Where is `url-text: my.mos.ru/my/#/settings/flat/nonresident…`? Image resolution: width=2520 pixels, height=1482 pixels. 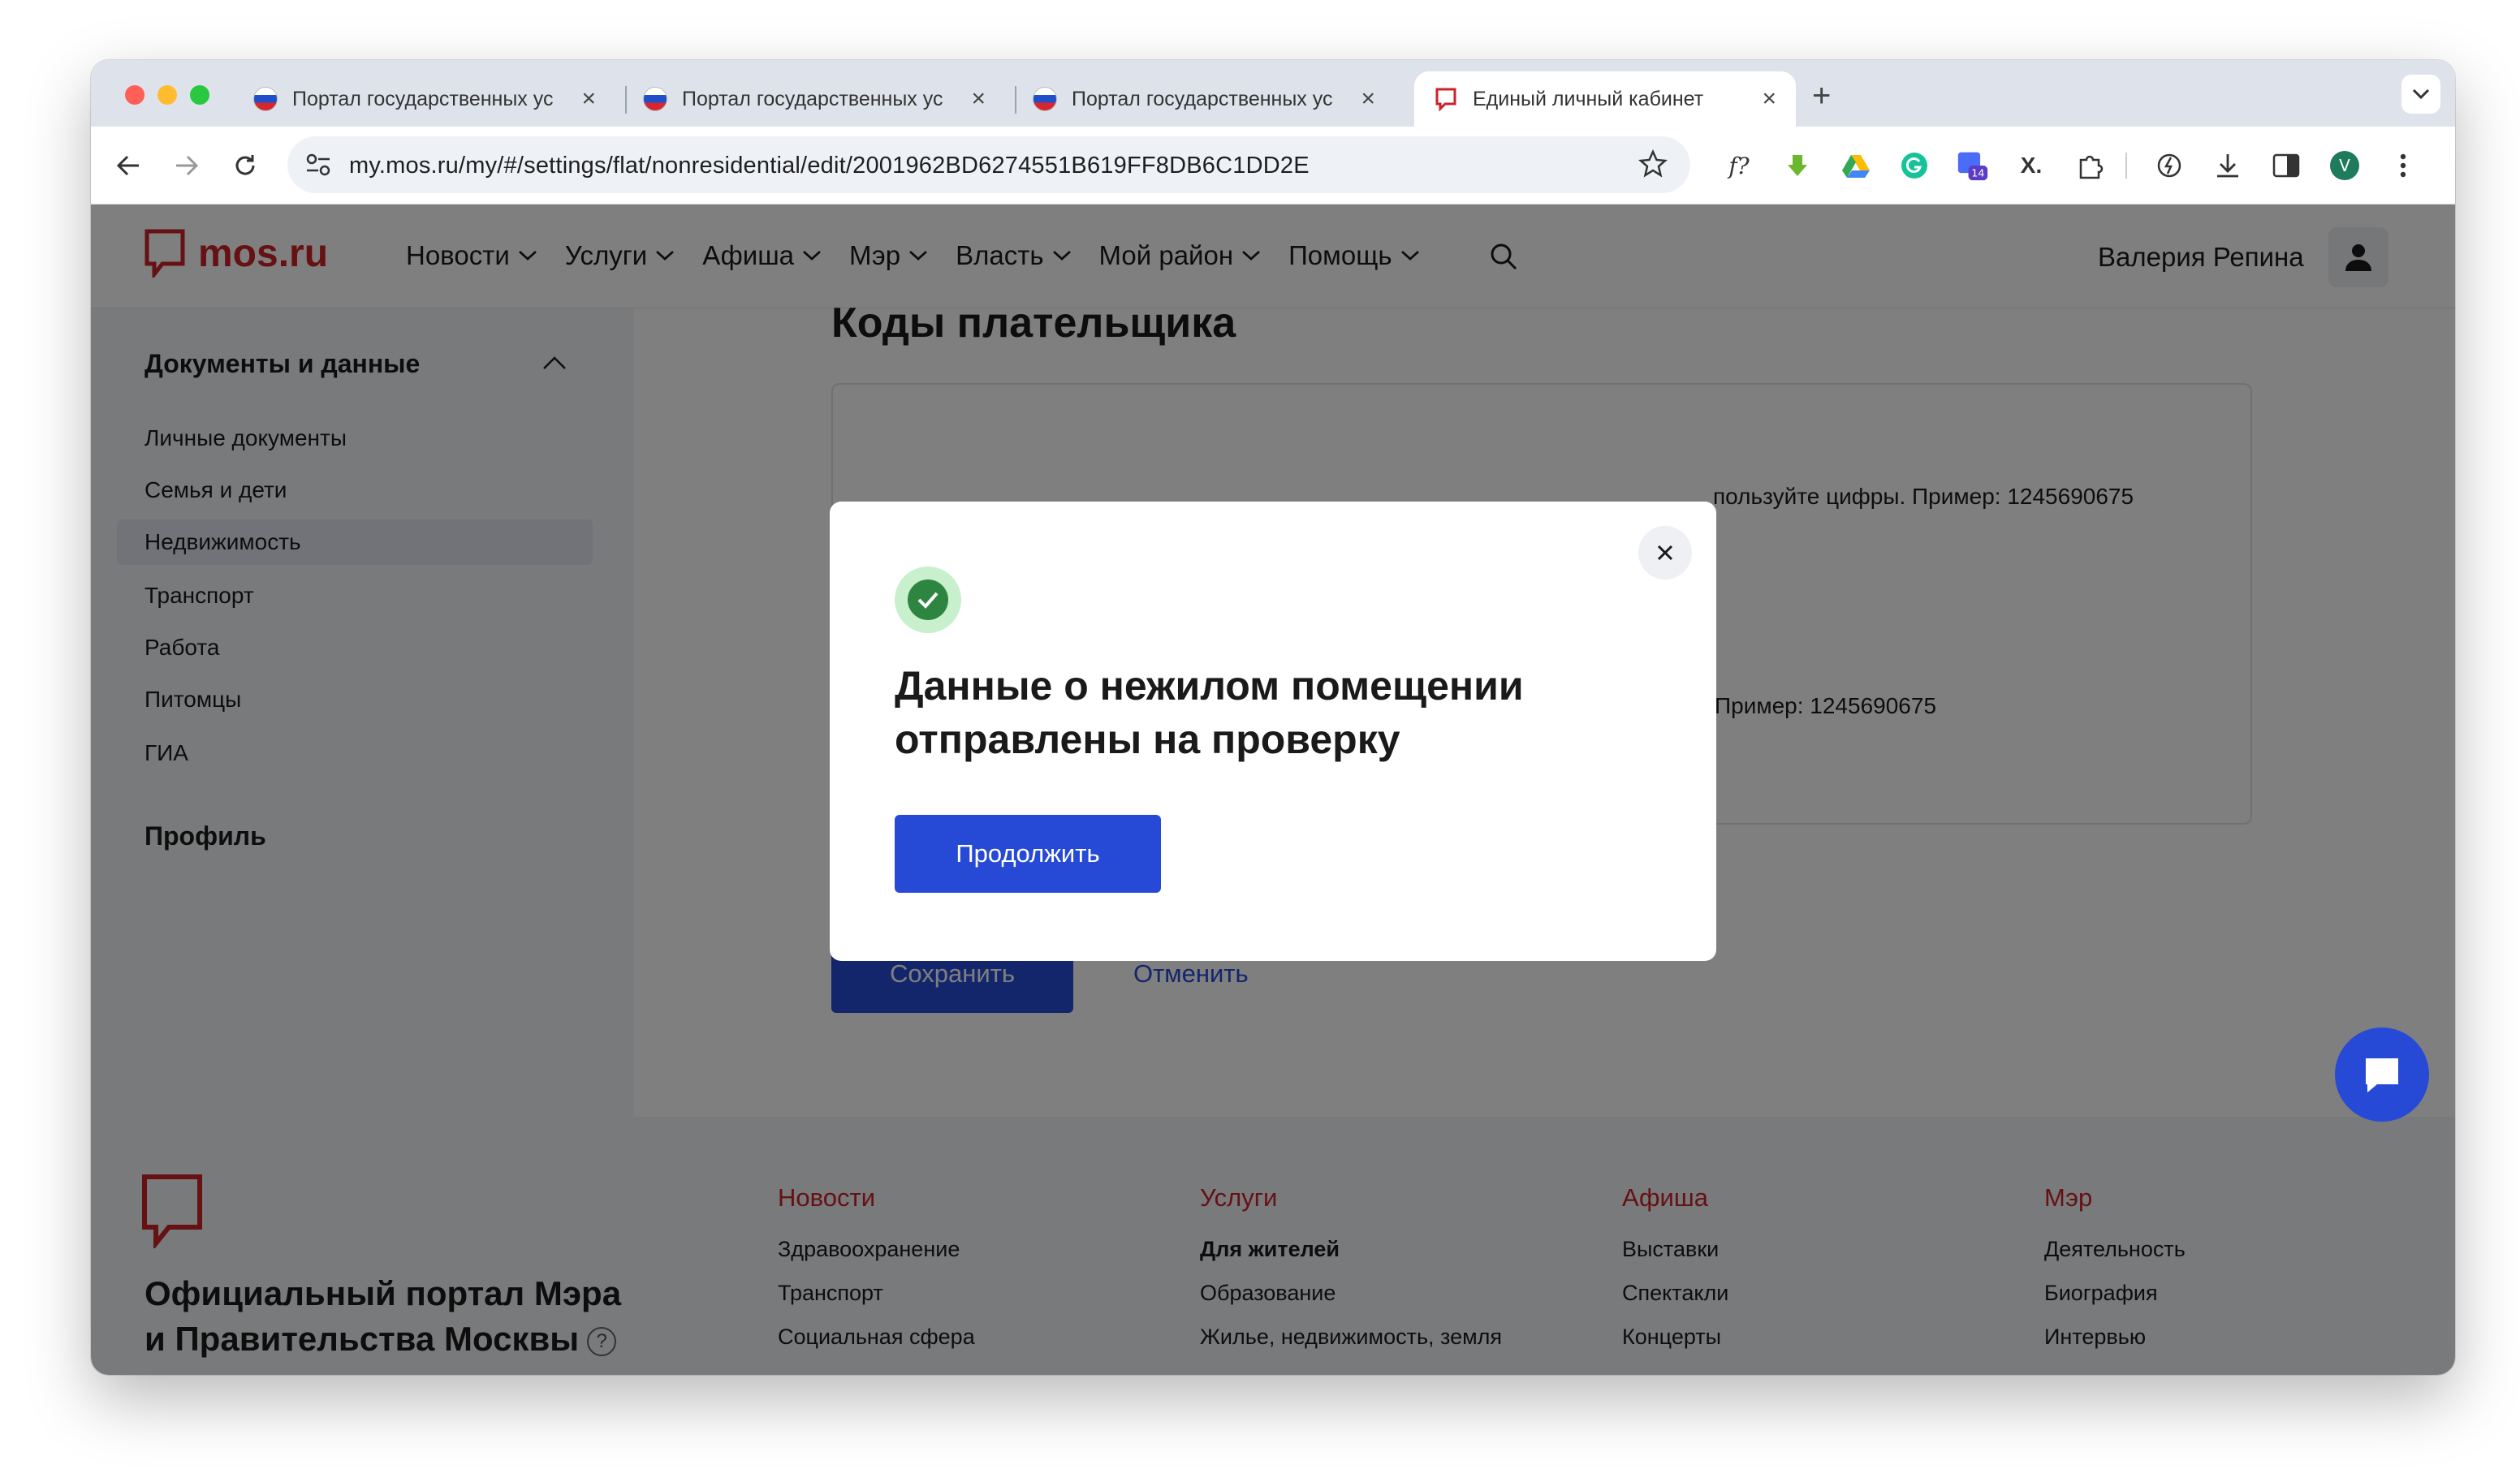
url-text: my.mos.ru/my/#/settings/flat/nonresident… is located at coordinates (829, 166).